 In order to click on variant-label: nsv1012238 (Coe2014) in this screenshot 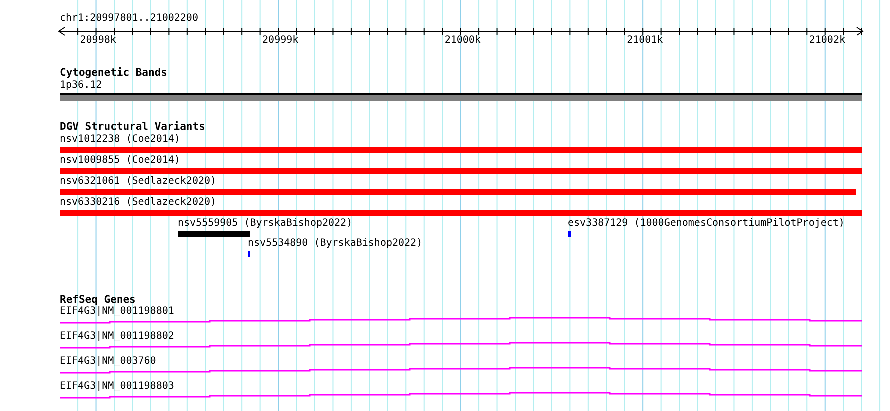, I will do `click(120, 140)`.